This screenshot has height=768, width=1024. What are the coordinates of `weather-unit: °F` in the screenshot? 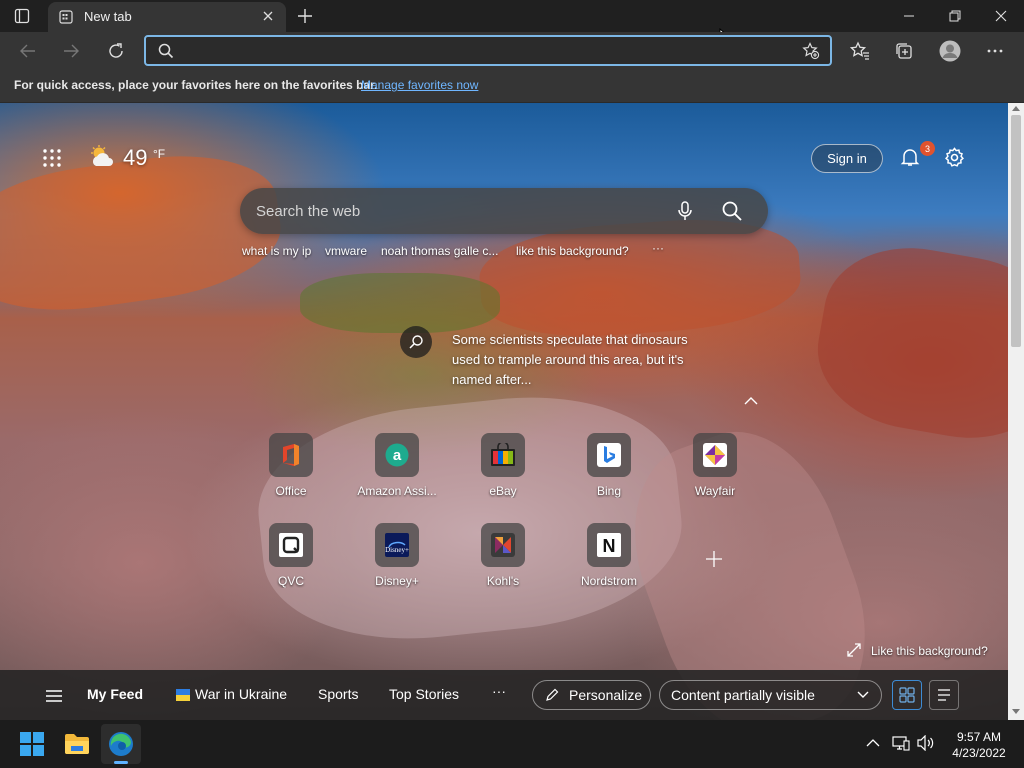 It's located at (159, 154).